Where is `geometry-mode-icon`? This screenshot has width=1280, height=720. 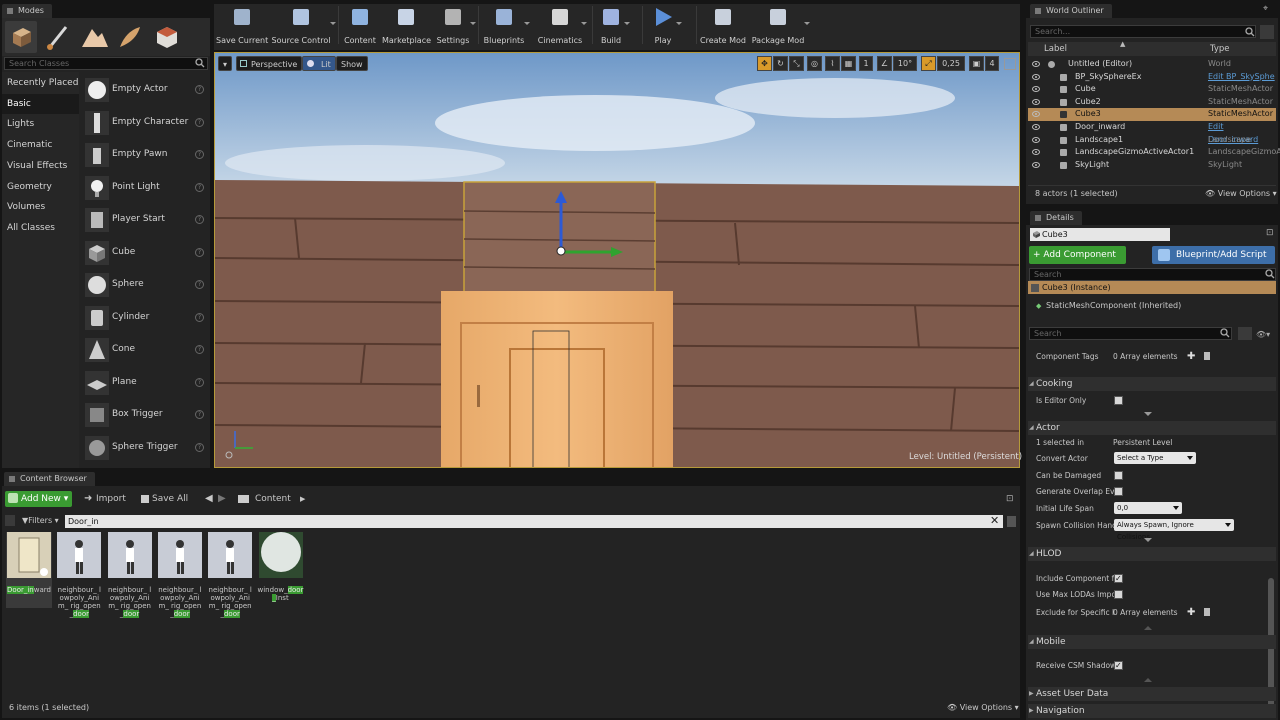 geometry-mode-icon is located at coordinates (166, 37).